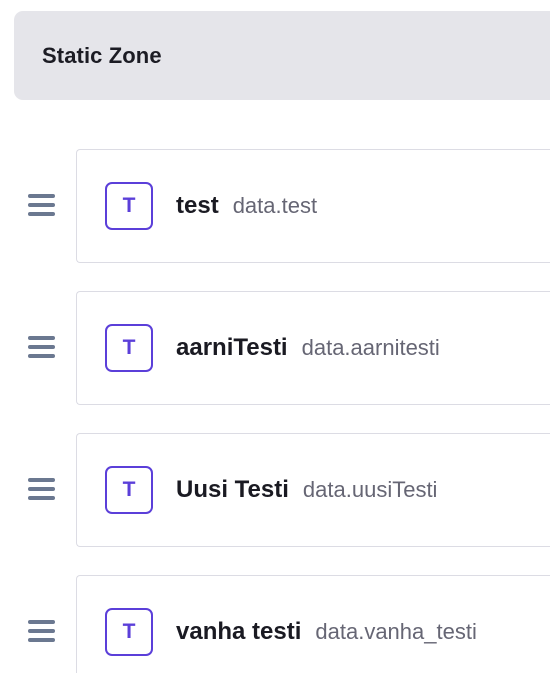  I want to click on field-card-vanha-testi: T vanha testi data.vanha_testi, so click(313, 624).